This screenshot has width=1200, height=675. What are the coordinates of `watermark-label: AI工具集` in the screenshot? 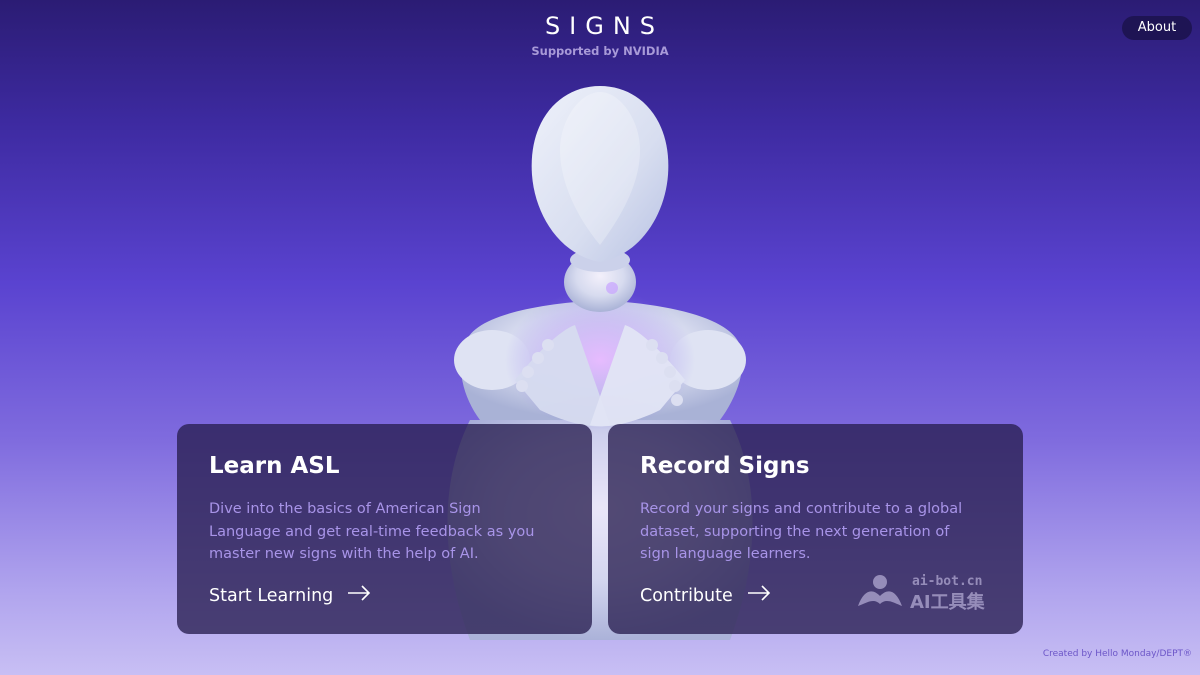 It's located at (947, 602).